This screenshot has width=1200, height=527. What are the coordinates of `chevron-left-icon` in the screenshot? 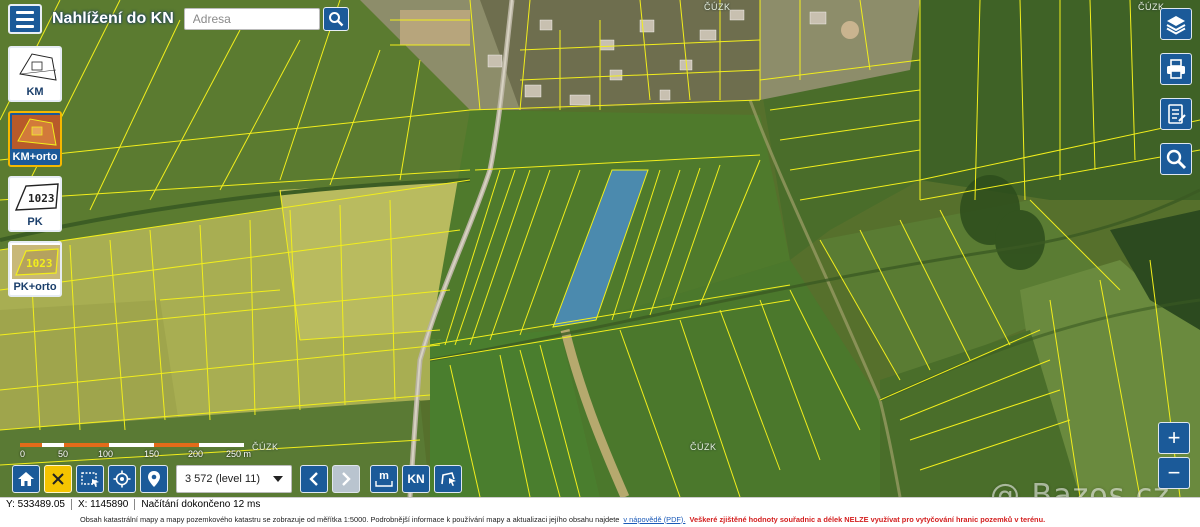 It's located at (313, 479).